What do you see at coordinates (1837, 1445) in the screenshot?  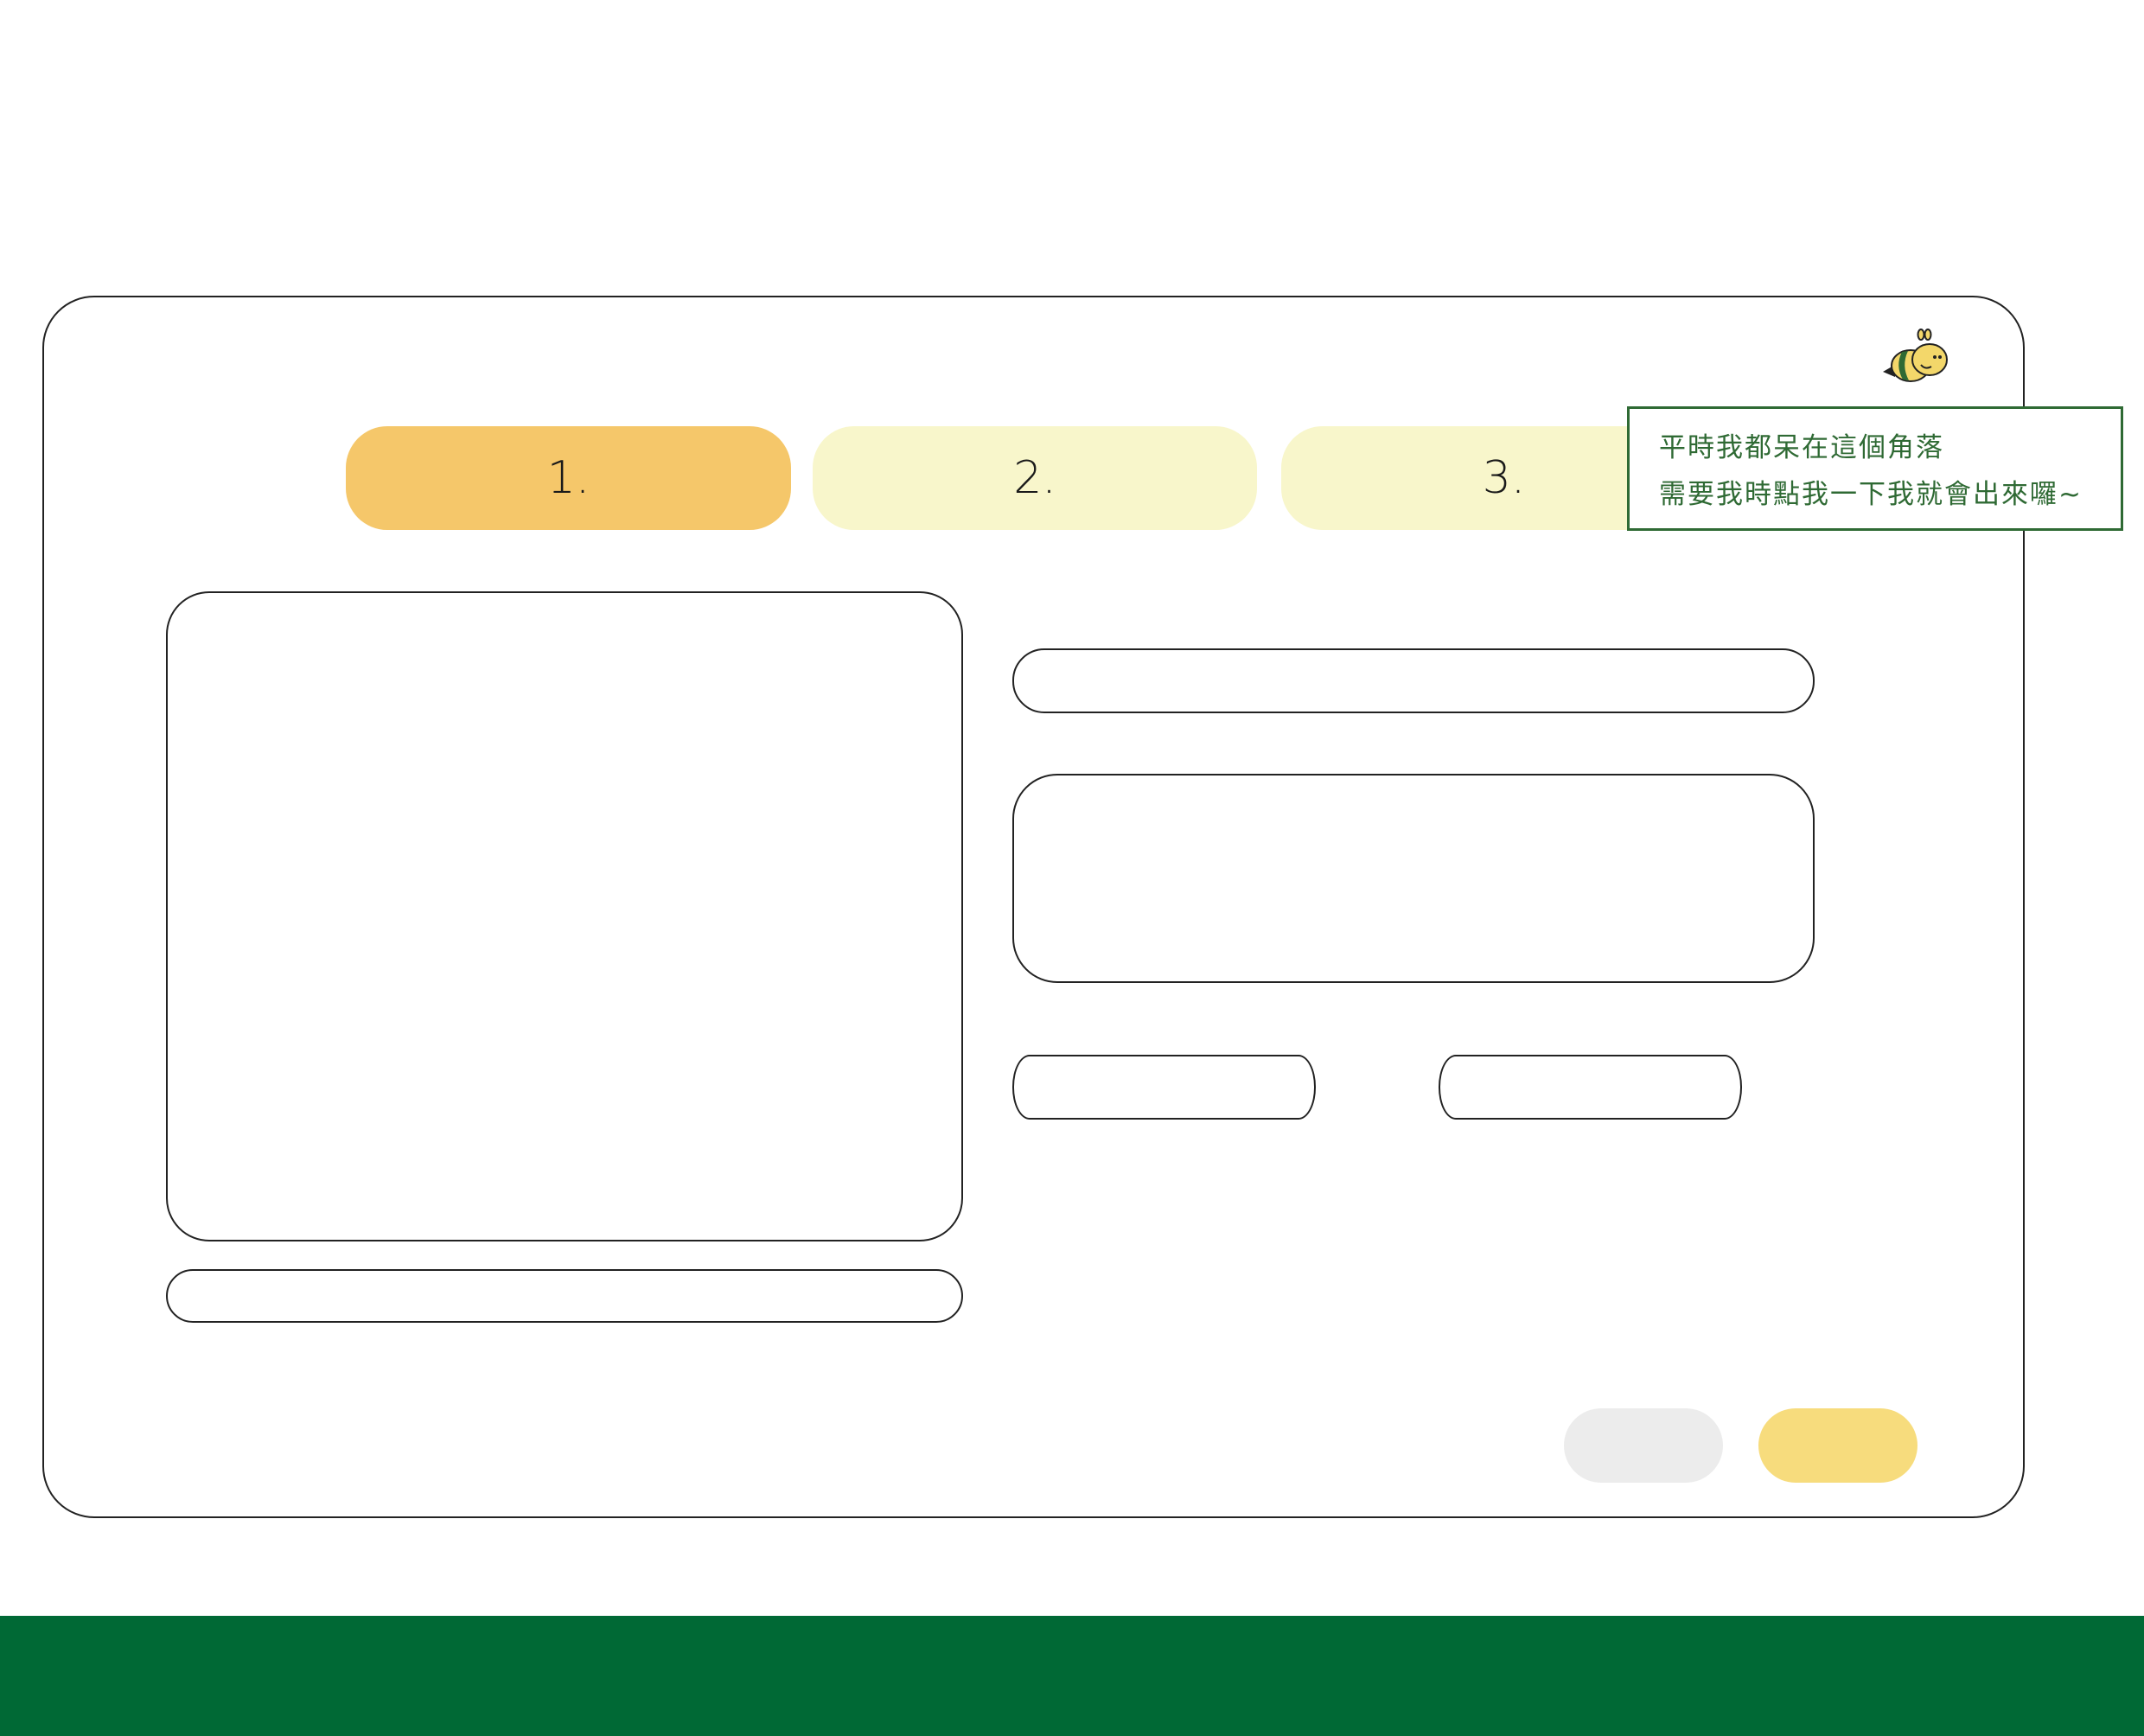 I see `next-button` at bounding box center [1837, 1445].